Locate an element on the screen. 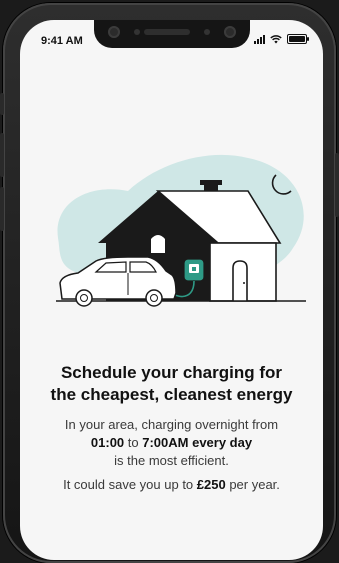 This screenshot has height=563, width=339. notch is located at coordinates (172, 34).